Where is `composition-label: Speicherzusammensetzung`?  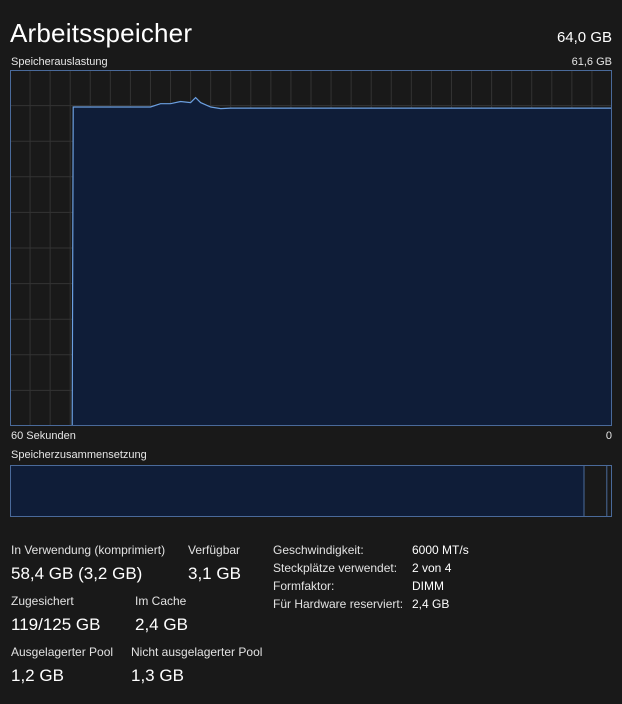
composition-label: Speicherzusammensetzung is located at coordinates (79, 455).